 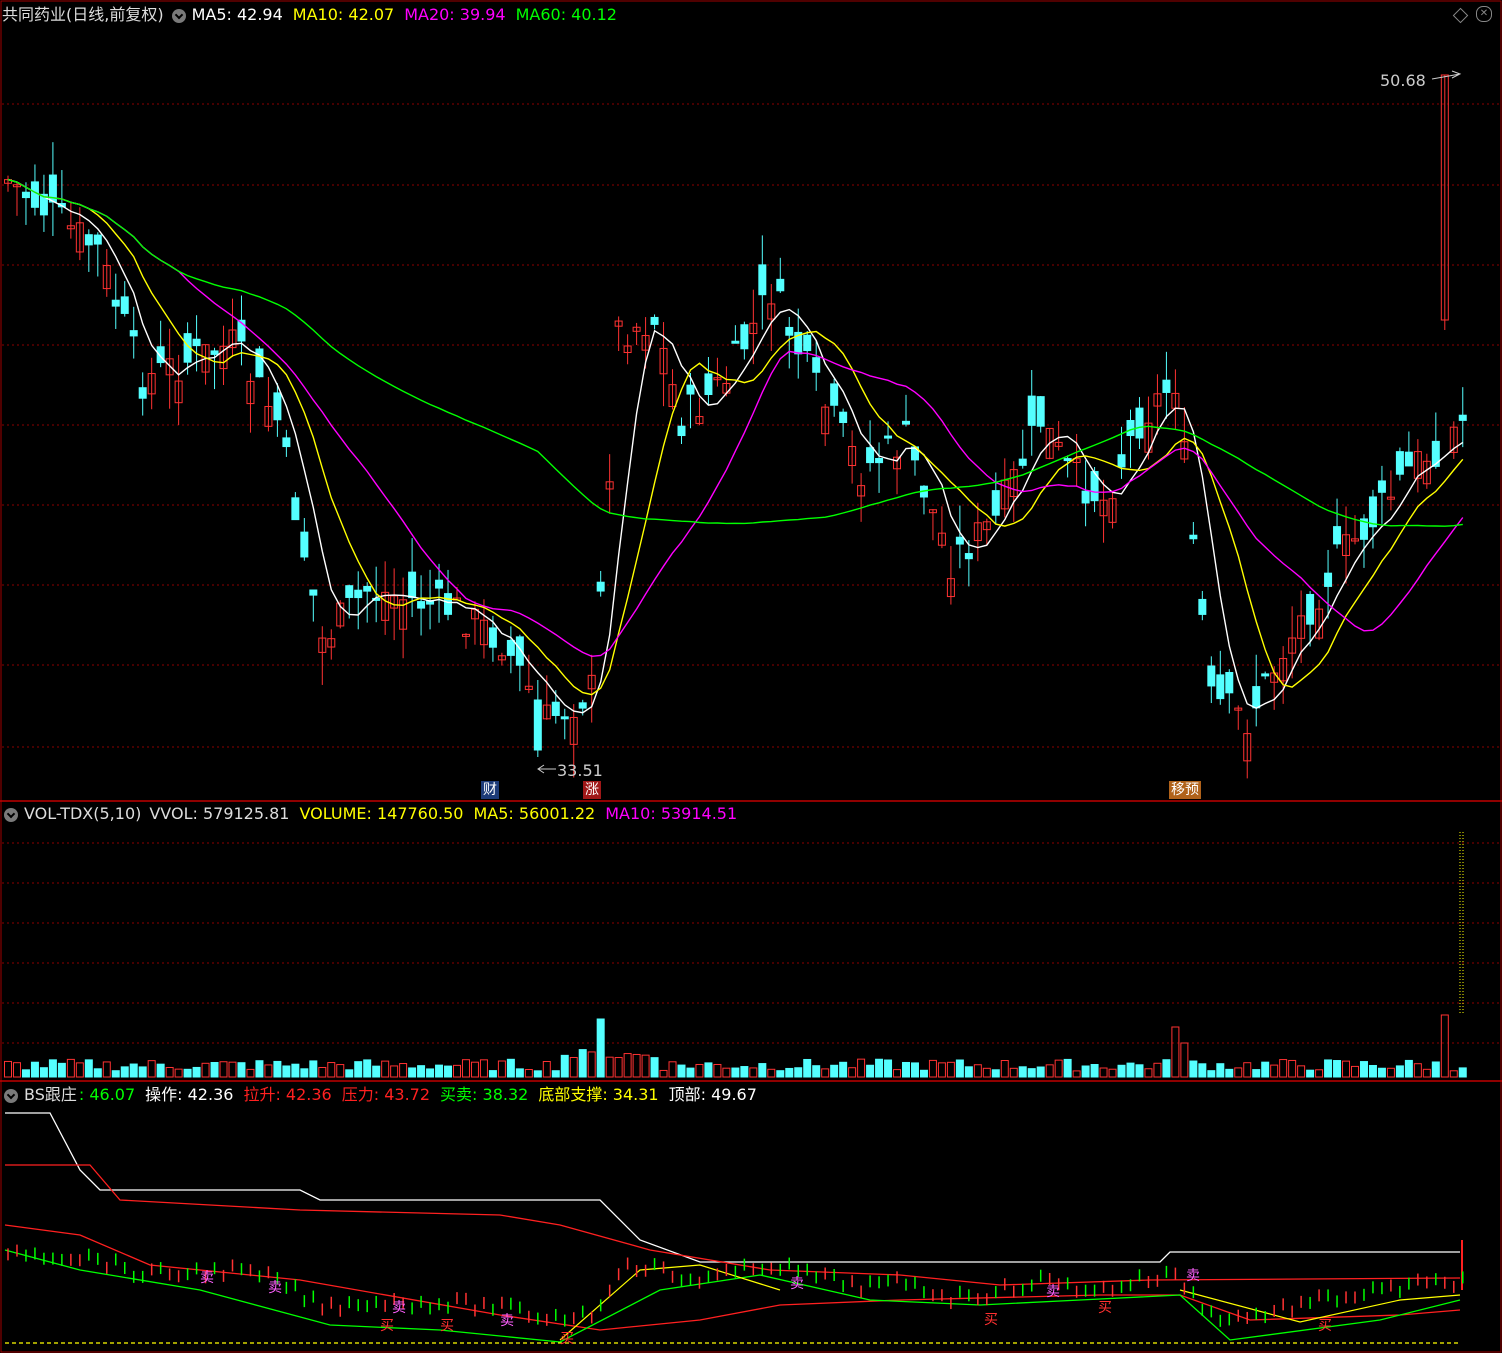 What do you see at coordinates (381, 813) in the screenshot?
I see `volume-value: VOLUME: 147760.50` at bounding box center [381, 813].